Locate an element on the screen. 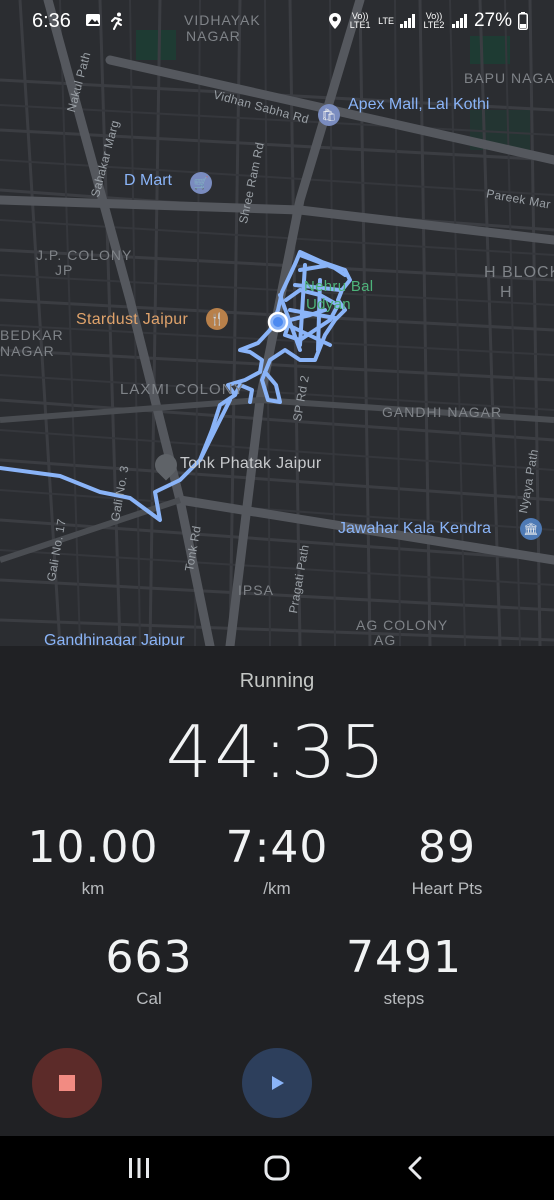 Image resolution: width=554 pixels, height=1200 pixels. gallery-icon is located at coordinates (92, 20).